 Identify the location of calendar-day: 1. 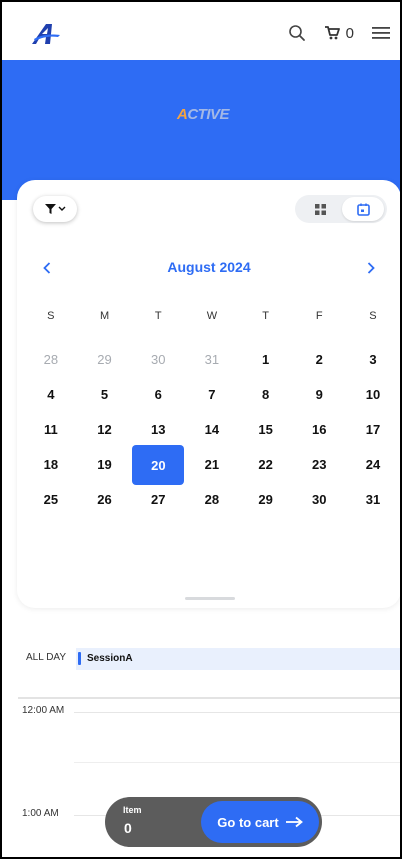
(266, 359).